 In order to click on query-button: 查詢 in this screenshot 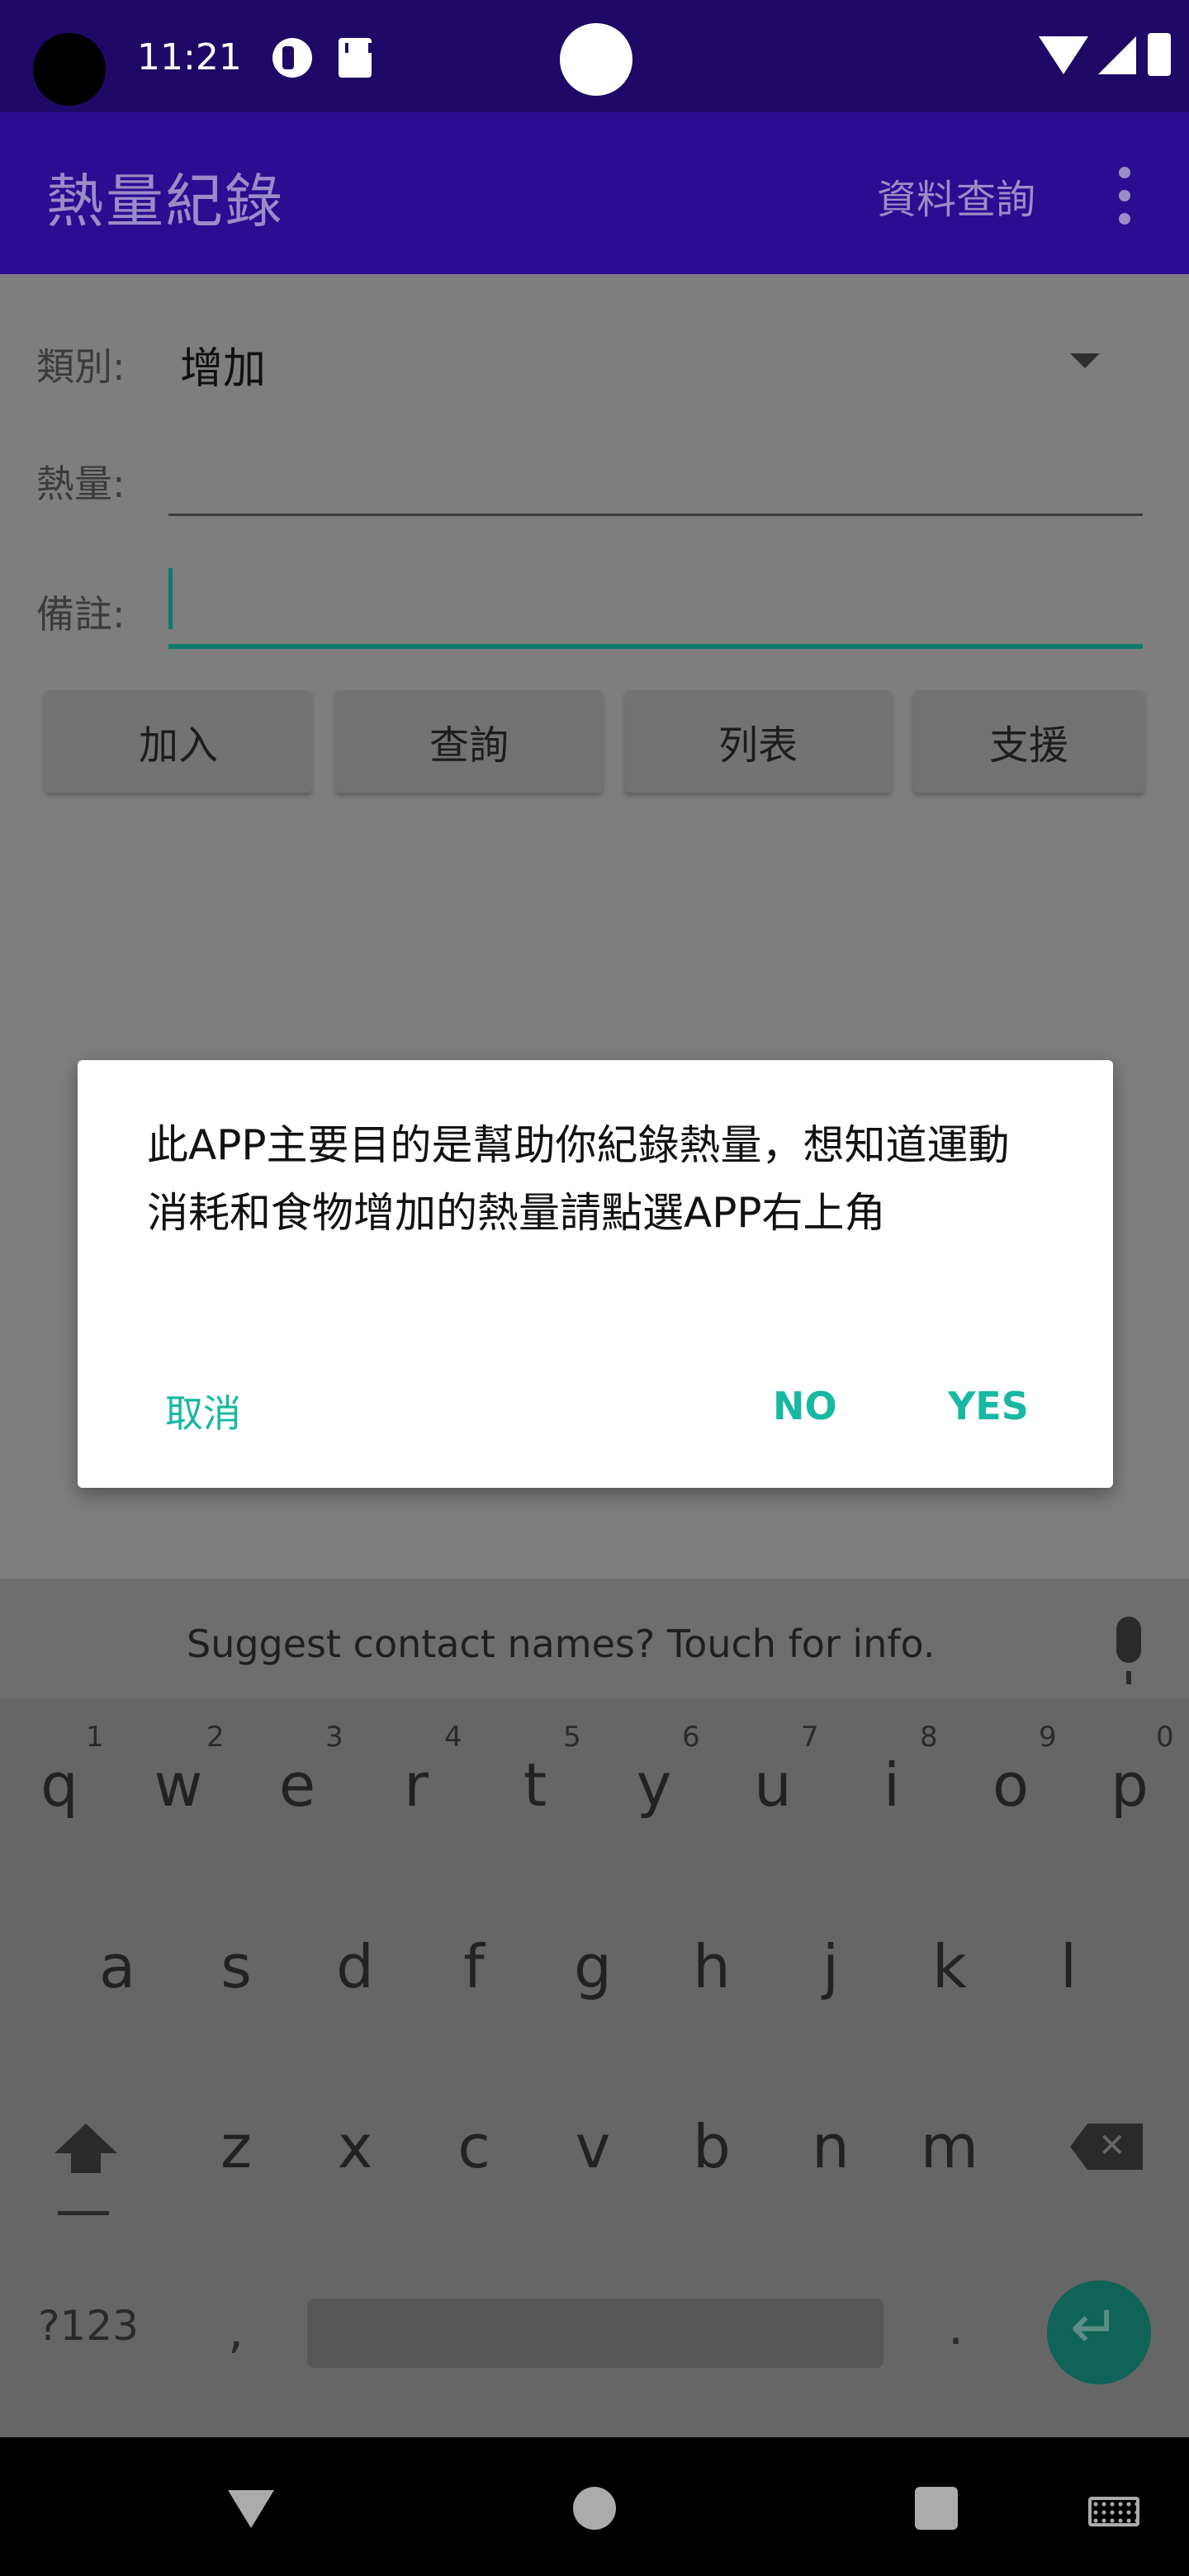, I will do `click(469, 741)`.